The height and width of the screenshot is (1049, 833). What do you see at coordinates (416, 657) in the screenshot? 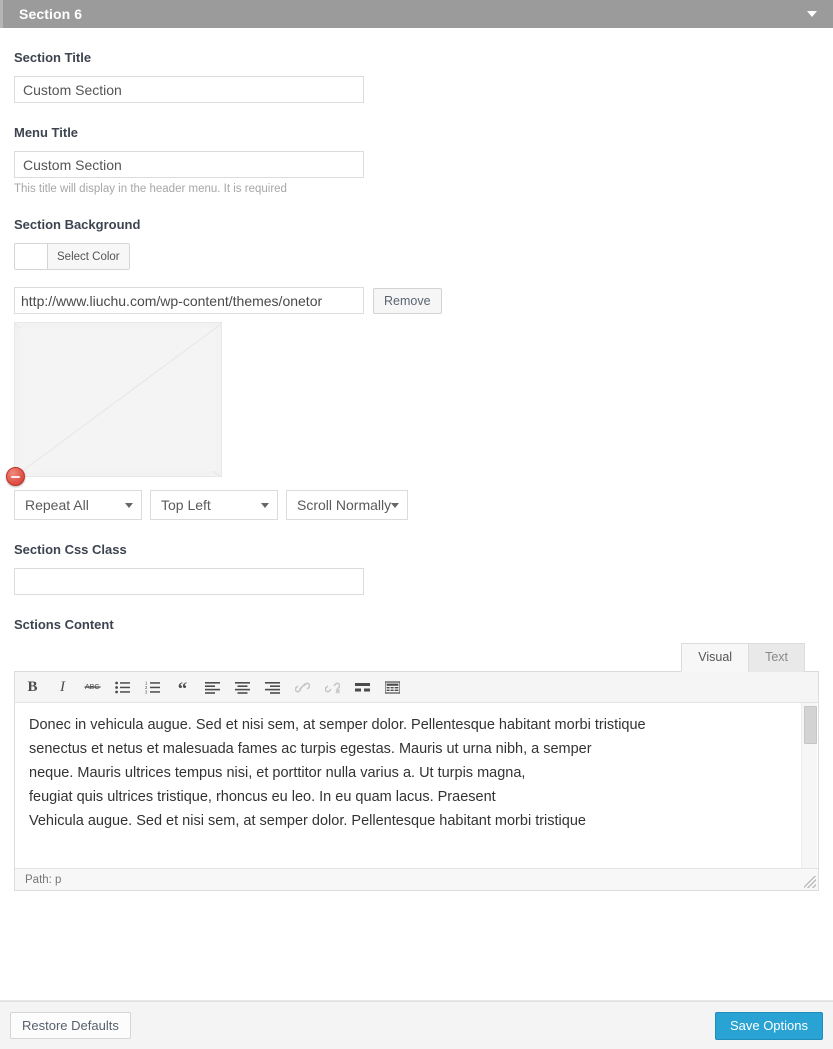
I see `editor-tabs: Visual Text` at bounding box center [416, 657].